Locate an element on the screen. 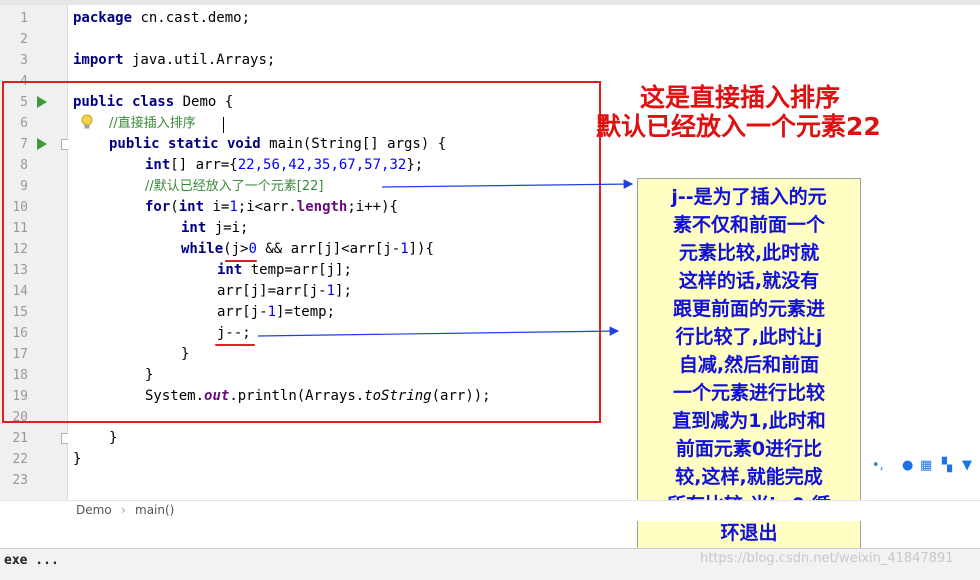 The image size is (980, 580). note-line: 一个元素进行比较 is located at coordinates (748, 393).